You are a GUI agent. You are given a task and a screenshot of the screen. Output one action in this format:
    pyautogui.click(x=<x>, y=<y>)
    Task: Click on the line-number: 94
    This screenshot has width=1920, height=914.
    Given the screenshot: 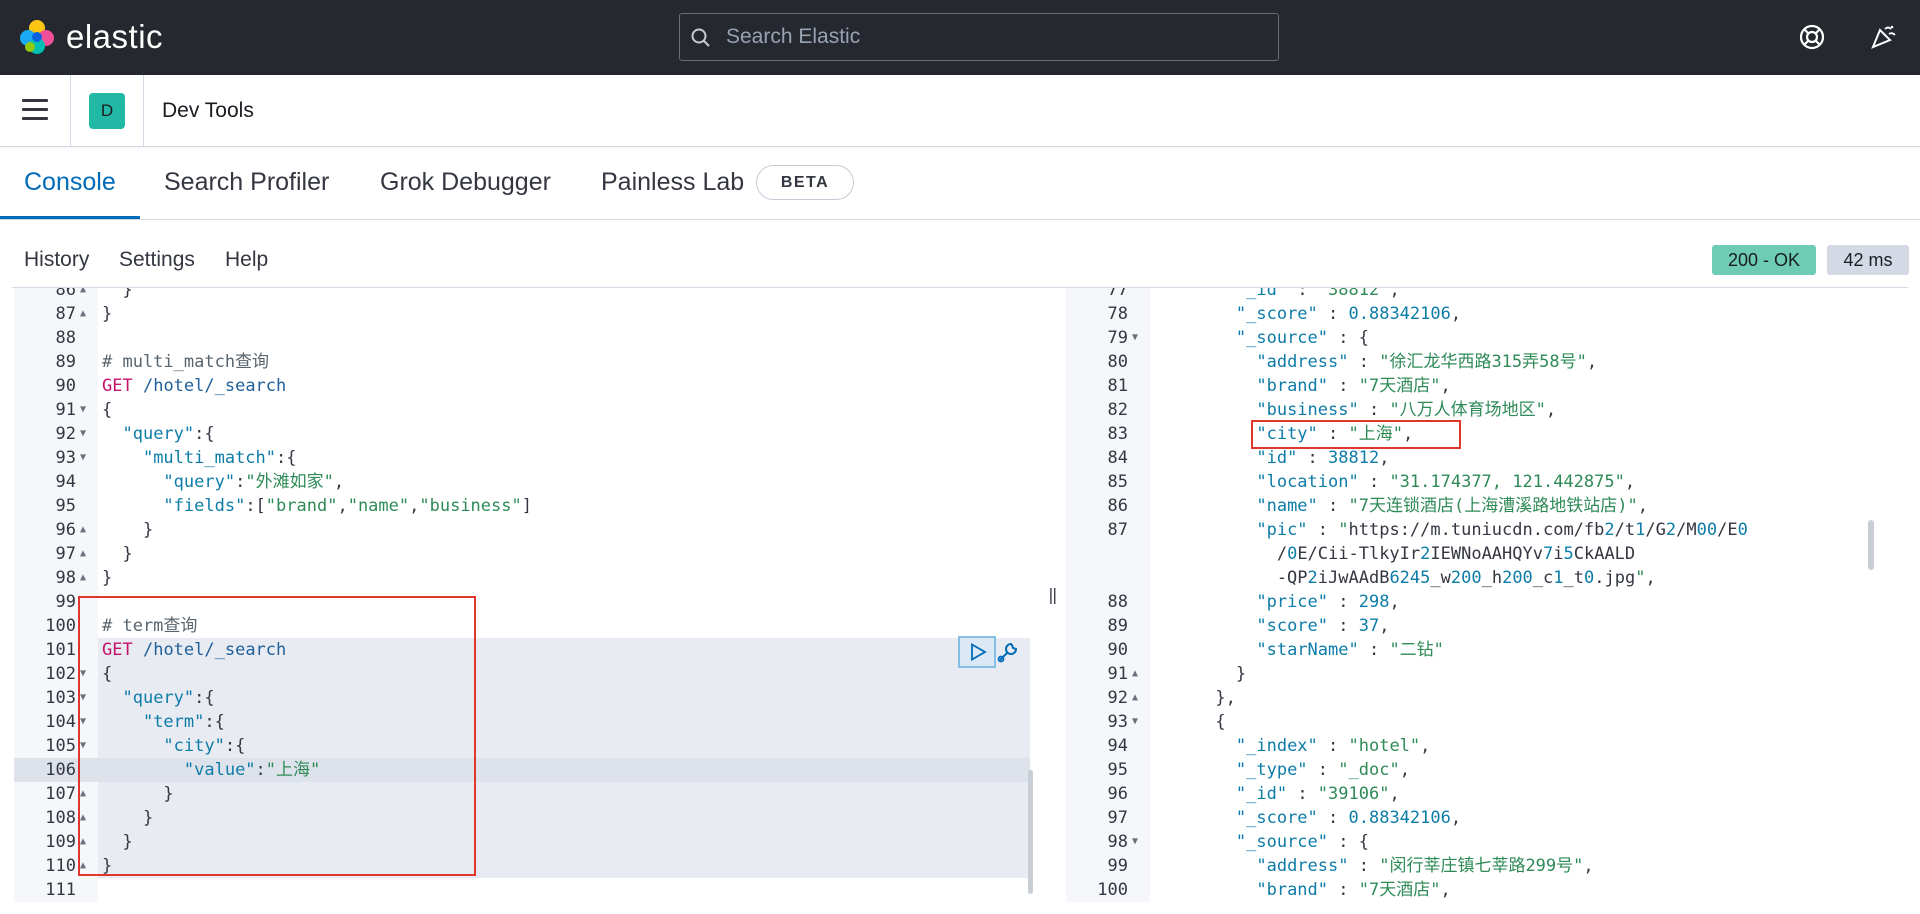 What is the action you would take?
    pyautogui.click(x=65, y=482)
    